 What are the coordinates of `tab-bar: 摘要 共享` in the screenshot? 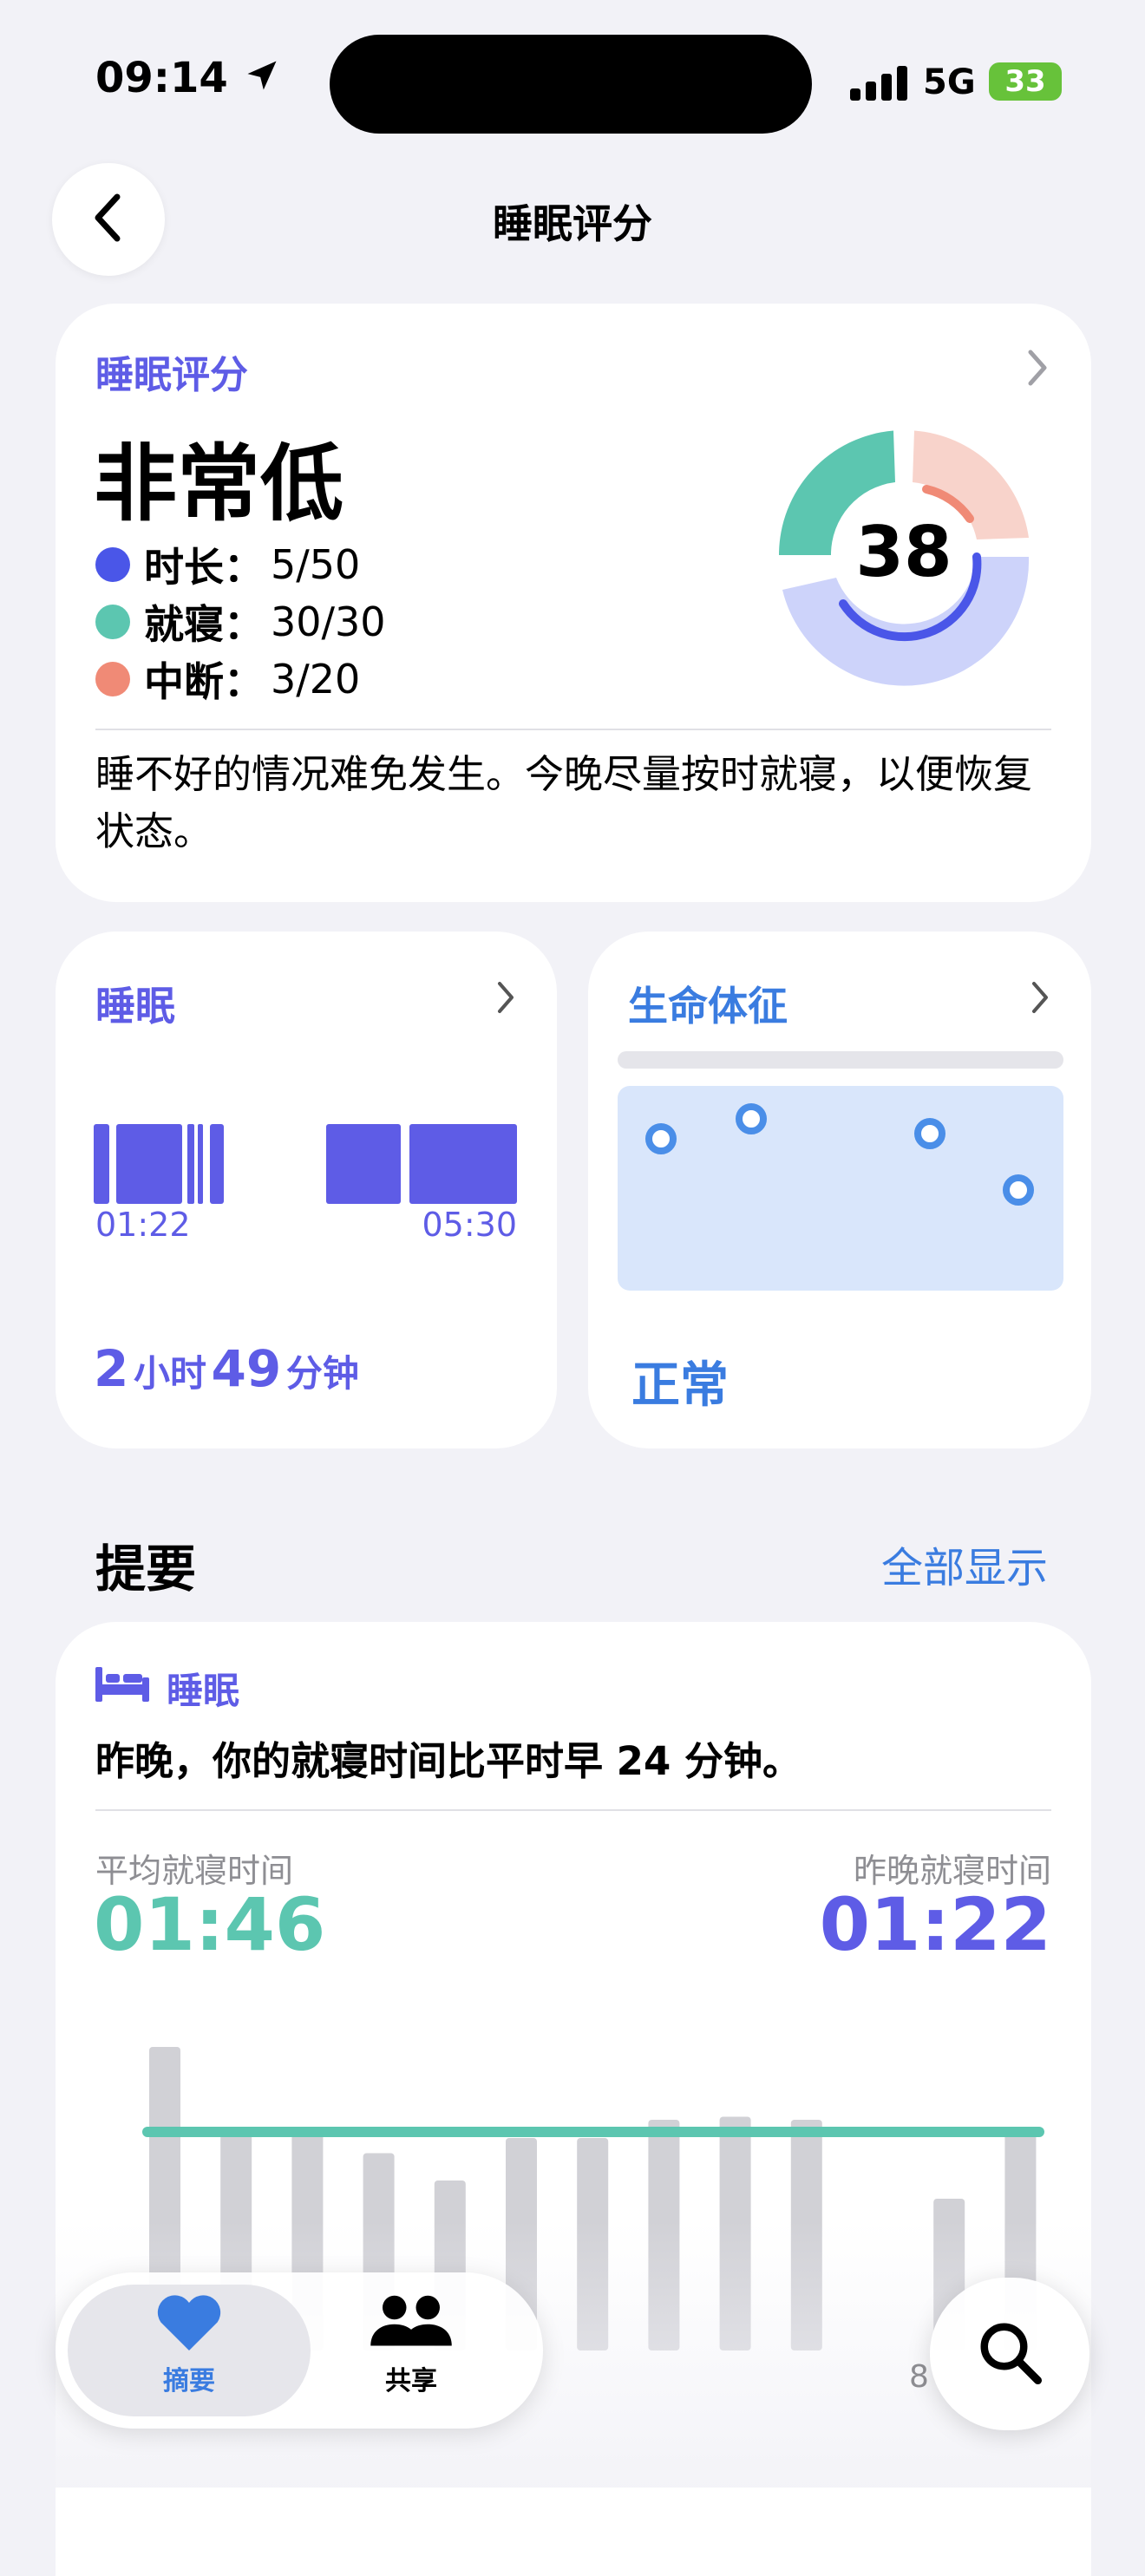 It's located at (300, 2350).